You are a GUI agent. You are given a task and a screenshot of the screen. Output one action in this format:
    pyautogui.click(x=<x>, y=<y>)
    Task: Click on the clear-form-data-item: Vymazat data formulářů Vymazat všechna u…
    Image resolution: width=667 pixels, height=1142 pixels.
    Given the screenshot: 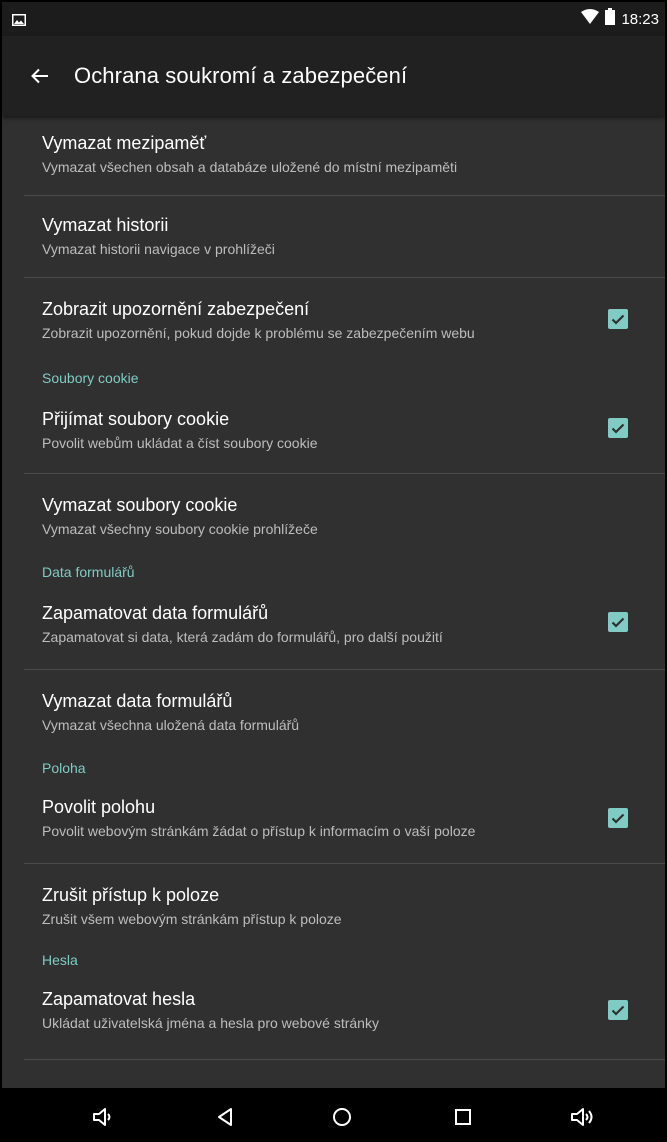 What is the action you would take?
    pyautogui.click(x=333, y=712)
    